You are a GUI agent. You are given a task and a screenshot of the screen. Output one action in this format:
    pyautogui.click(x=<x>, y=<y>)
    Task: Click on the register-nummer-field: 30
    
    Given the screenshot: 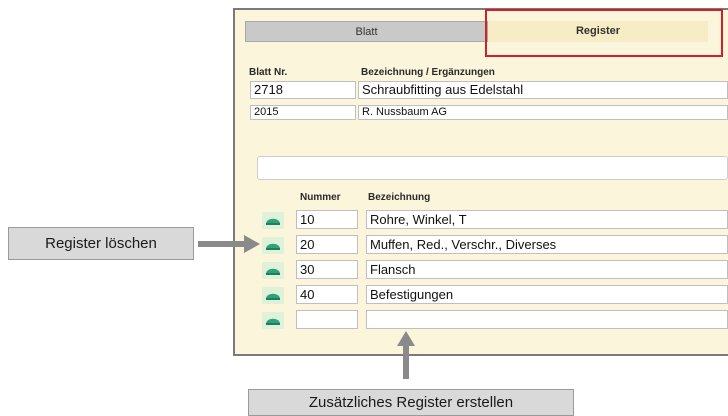 What is the action you would take?
    pyautogui.click(x=327, y=269)
    